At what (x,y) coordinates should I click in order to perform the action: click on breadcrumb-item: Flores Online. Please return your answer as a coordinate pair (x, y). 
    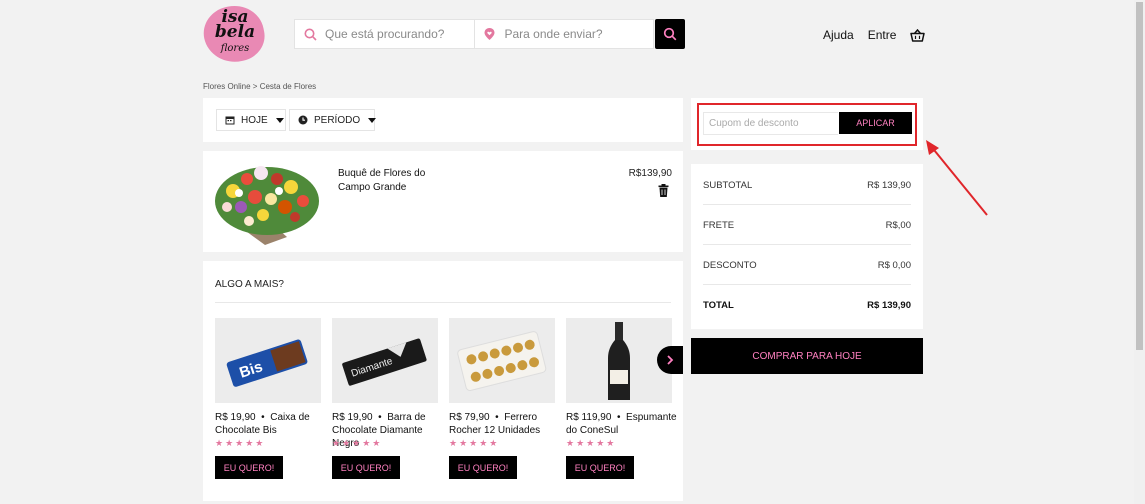
    Looking at the image, I should click on (227, 86).